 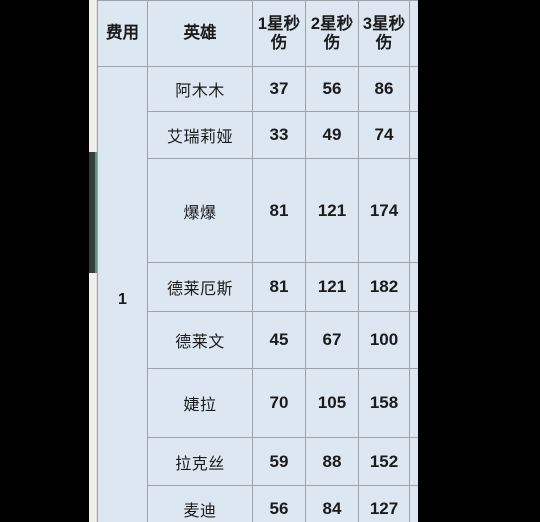 What do you see at coordinates (332, 33) in the screenshot?
I see `column-header-star2: 2星秒伤` at bounding box center [332, 33].